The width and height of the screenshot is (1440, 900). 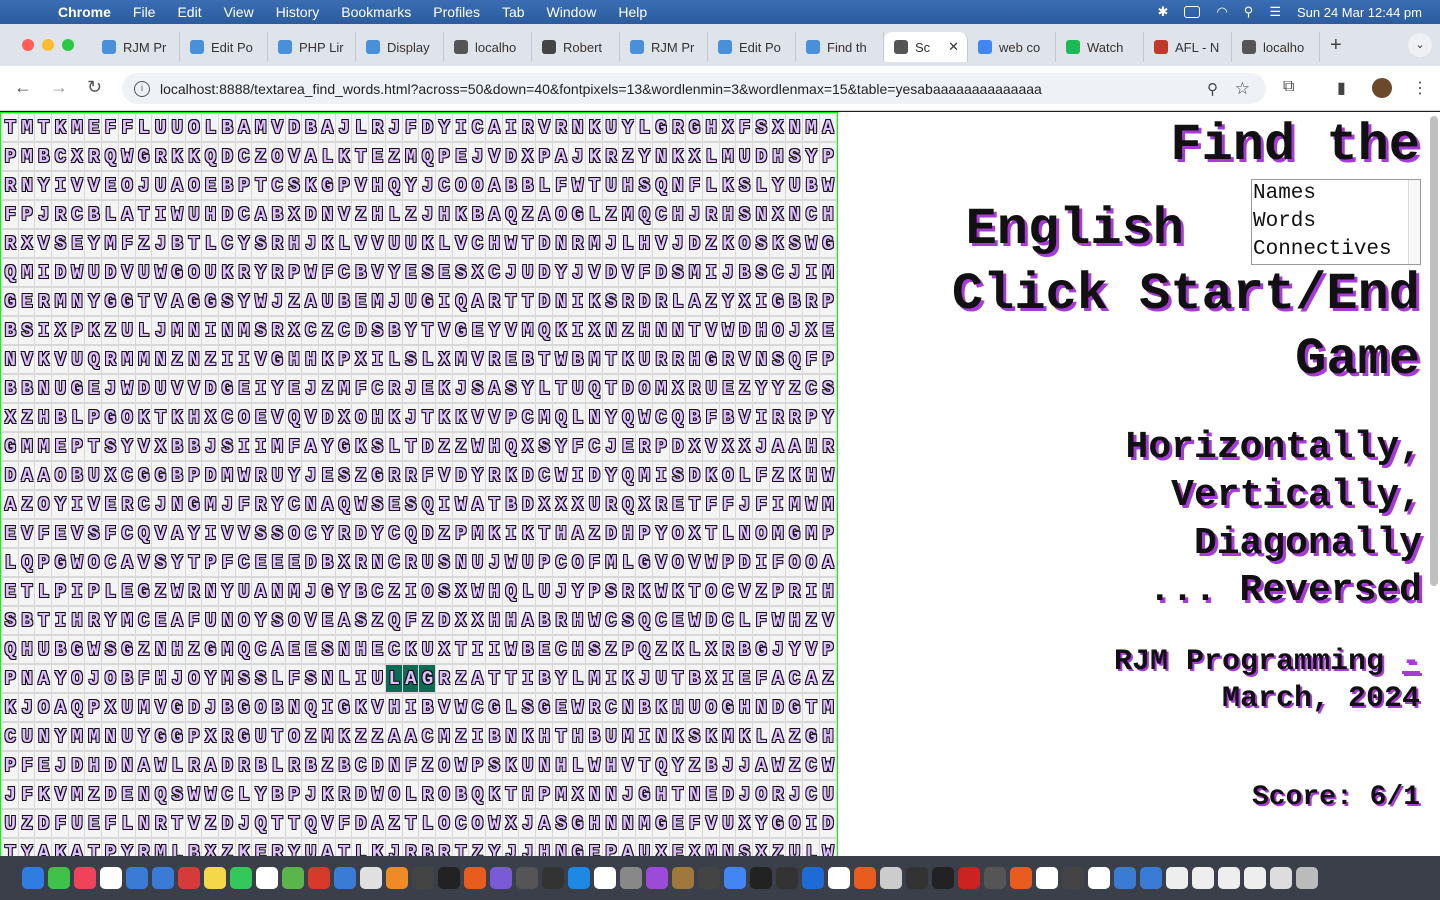 I want to click on word-category-listbox: Names Words Connectives, so click(x=1336, y=222).